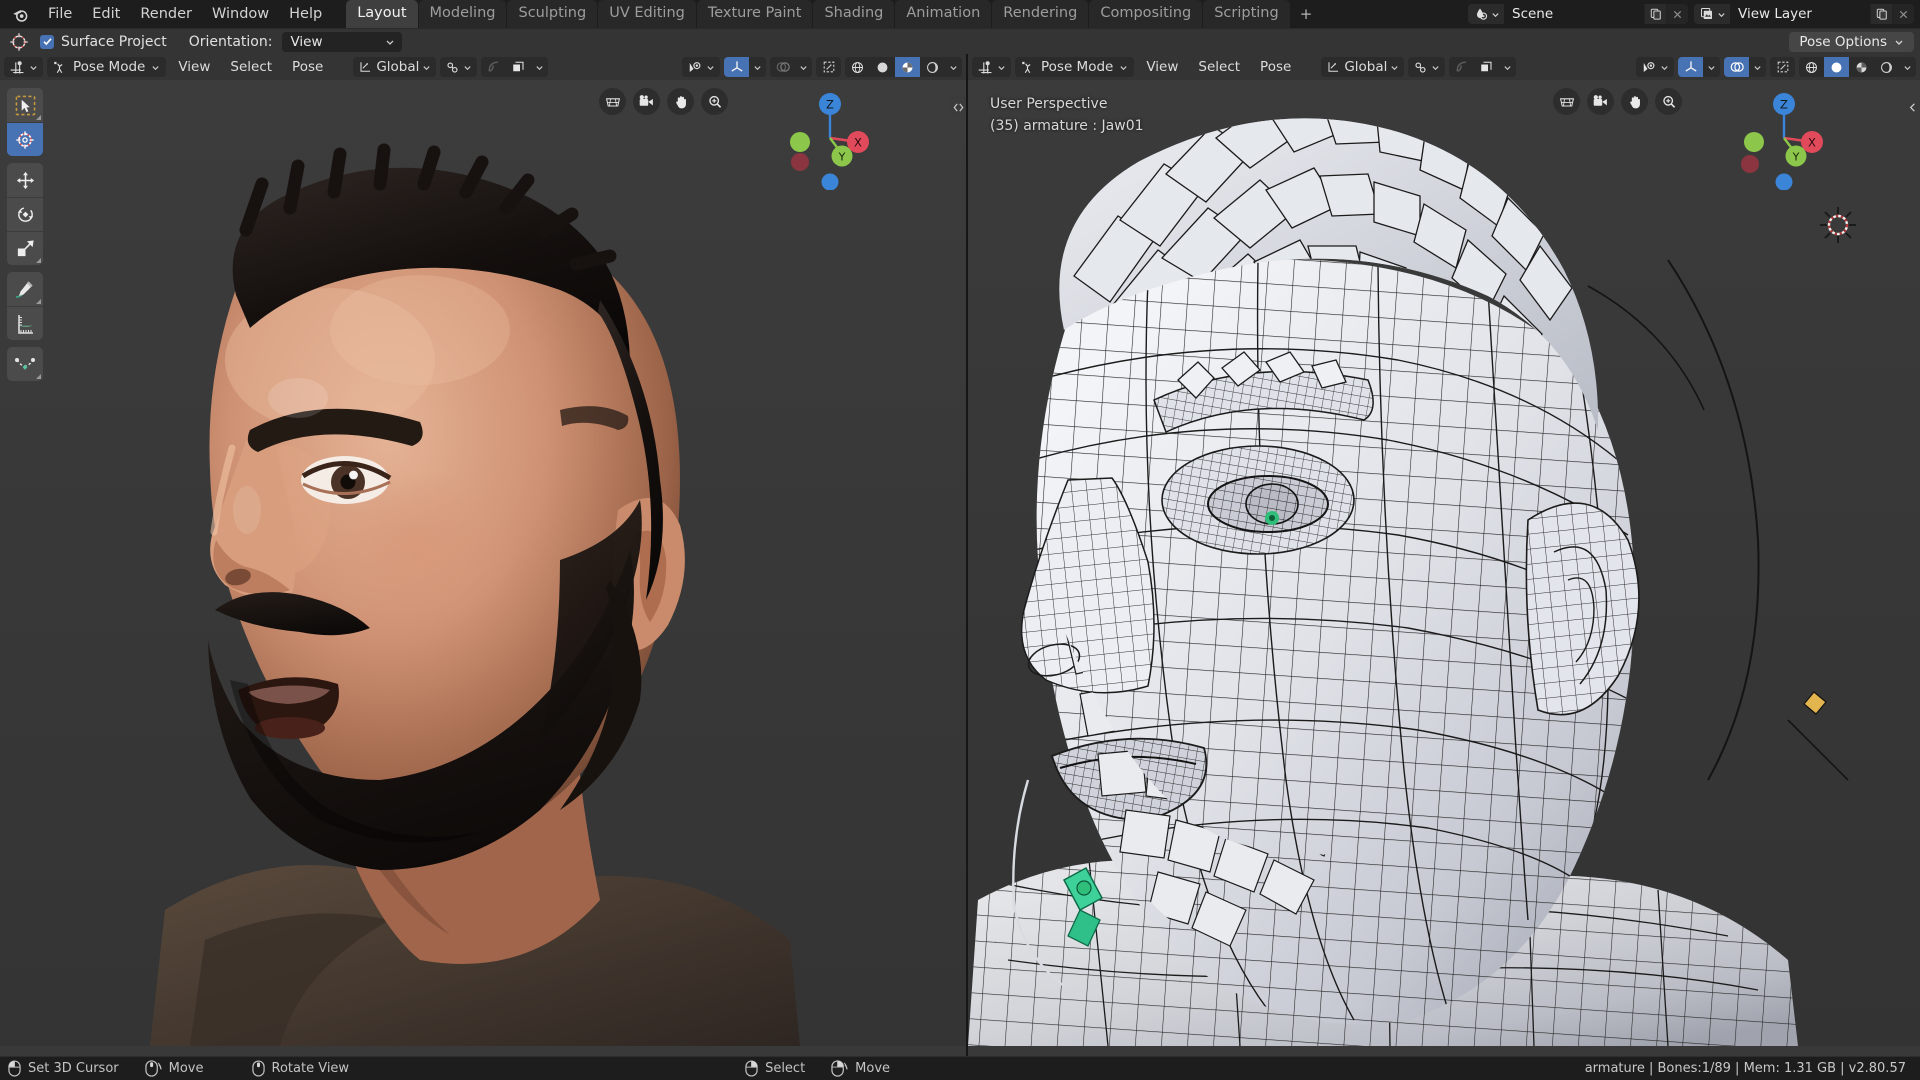 This screenshot has width=1920, height=1080. Describe the element at coordinates (552, 14) in the screenshot. I see `tab-sculpting: Sculpting` at that location.